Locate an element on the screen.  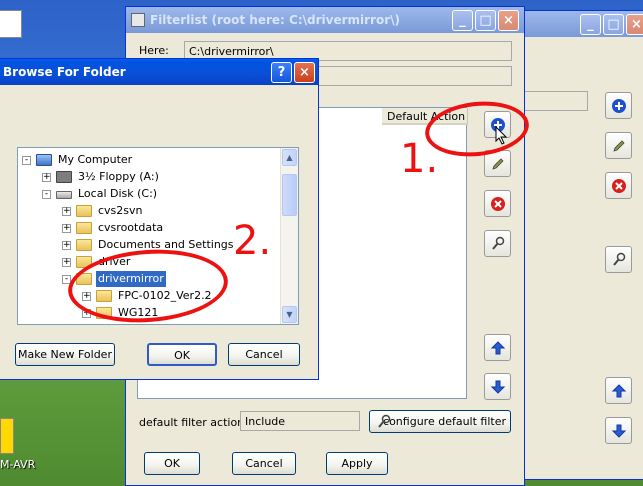
delete-filter-button is located at coordinates (497, 203).